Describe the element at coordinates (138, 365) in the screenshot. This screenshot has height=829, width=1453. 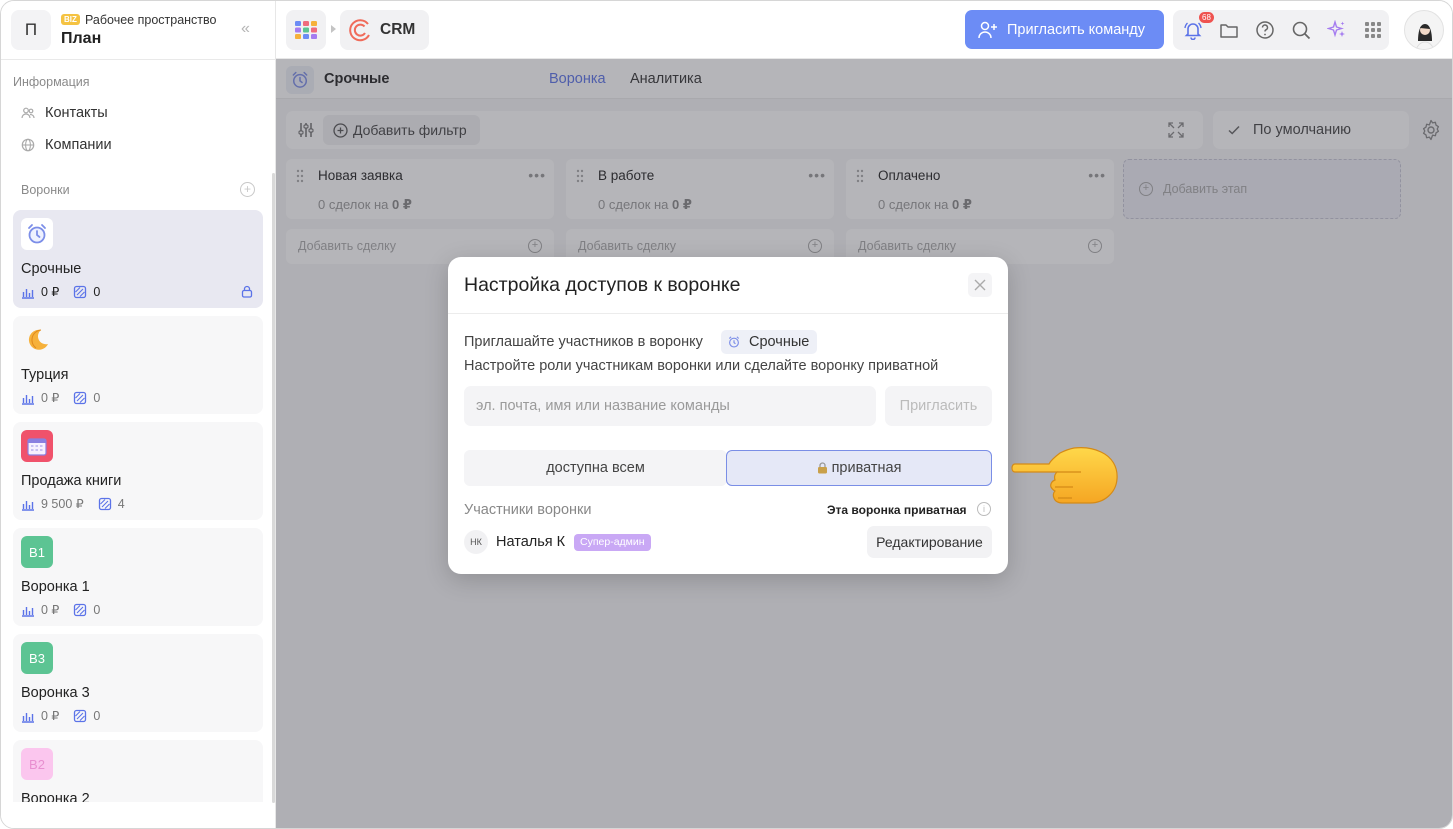
I see `pipeline-card-turkey: Турция 0 ₽ 0` at that location.